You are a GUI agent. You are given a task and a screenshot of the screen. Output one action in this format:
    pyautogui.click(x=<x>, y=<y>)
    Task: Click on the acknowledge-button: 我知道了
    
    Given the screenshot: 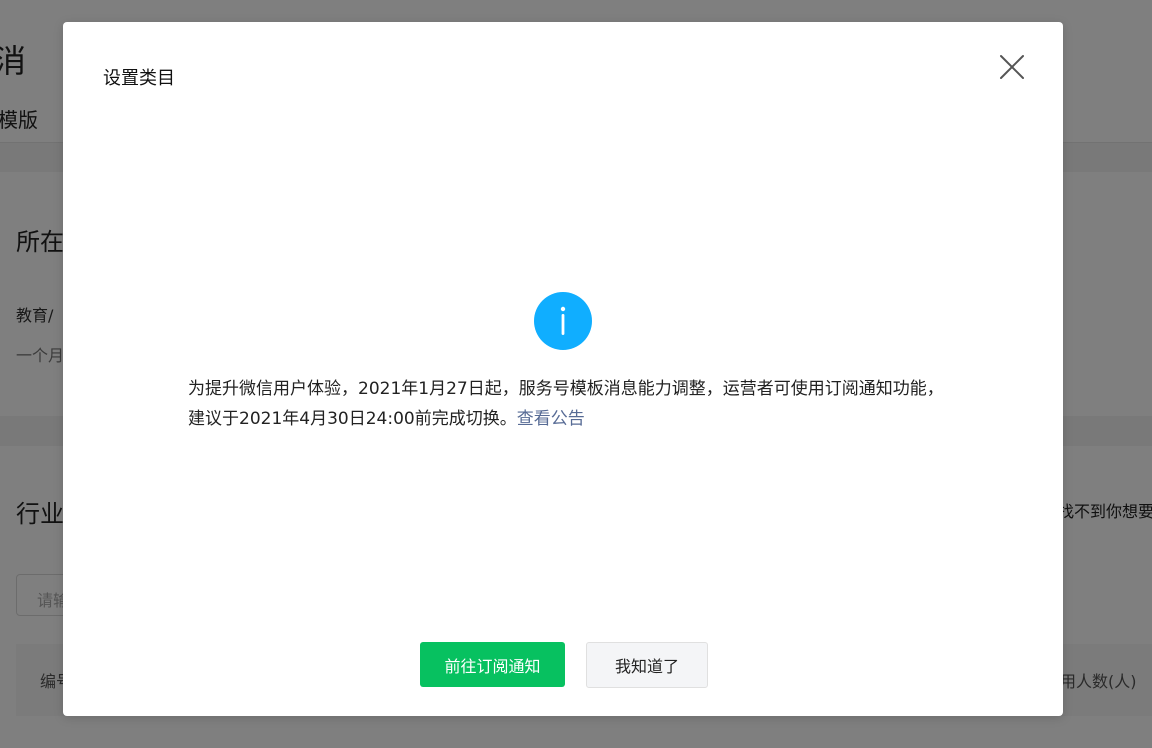 What is the action you would take?
    pyautogui.click(x=647, y=665)
    